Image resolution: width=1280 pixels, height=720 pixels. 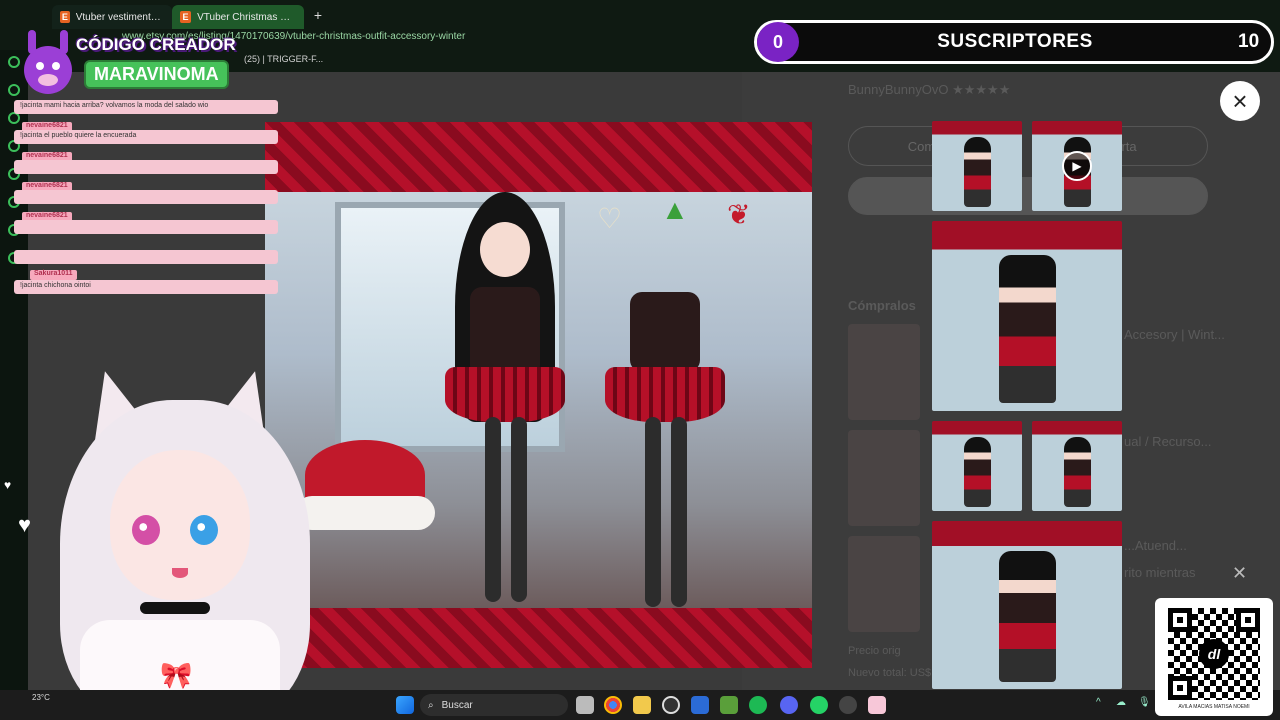 I want to click on add-to-cart-button, so click(x=1028, y=196).